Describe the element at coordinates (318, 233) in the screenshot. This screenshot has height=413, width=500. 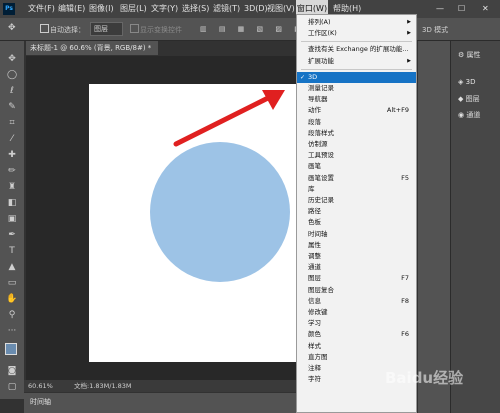
I see `menu-item-label: 时间轴` at that location.